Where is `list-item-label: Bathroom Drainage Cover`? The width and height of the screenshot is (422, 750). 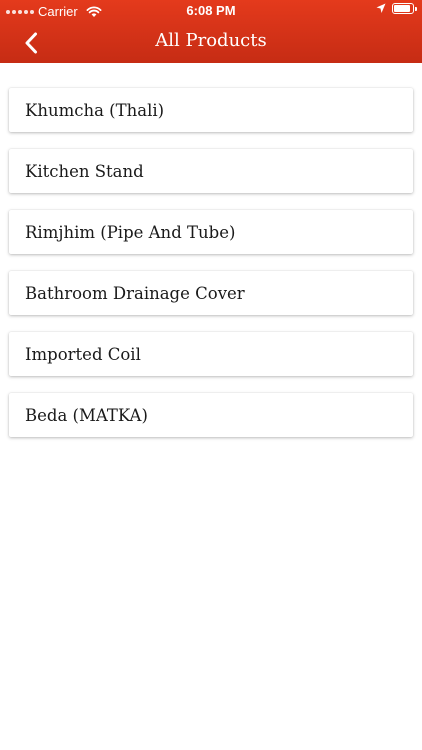 list-item-label: Bathroom Drainage Cover is located at coordinates (135, 293).